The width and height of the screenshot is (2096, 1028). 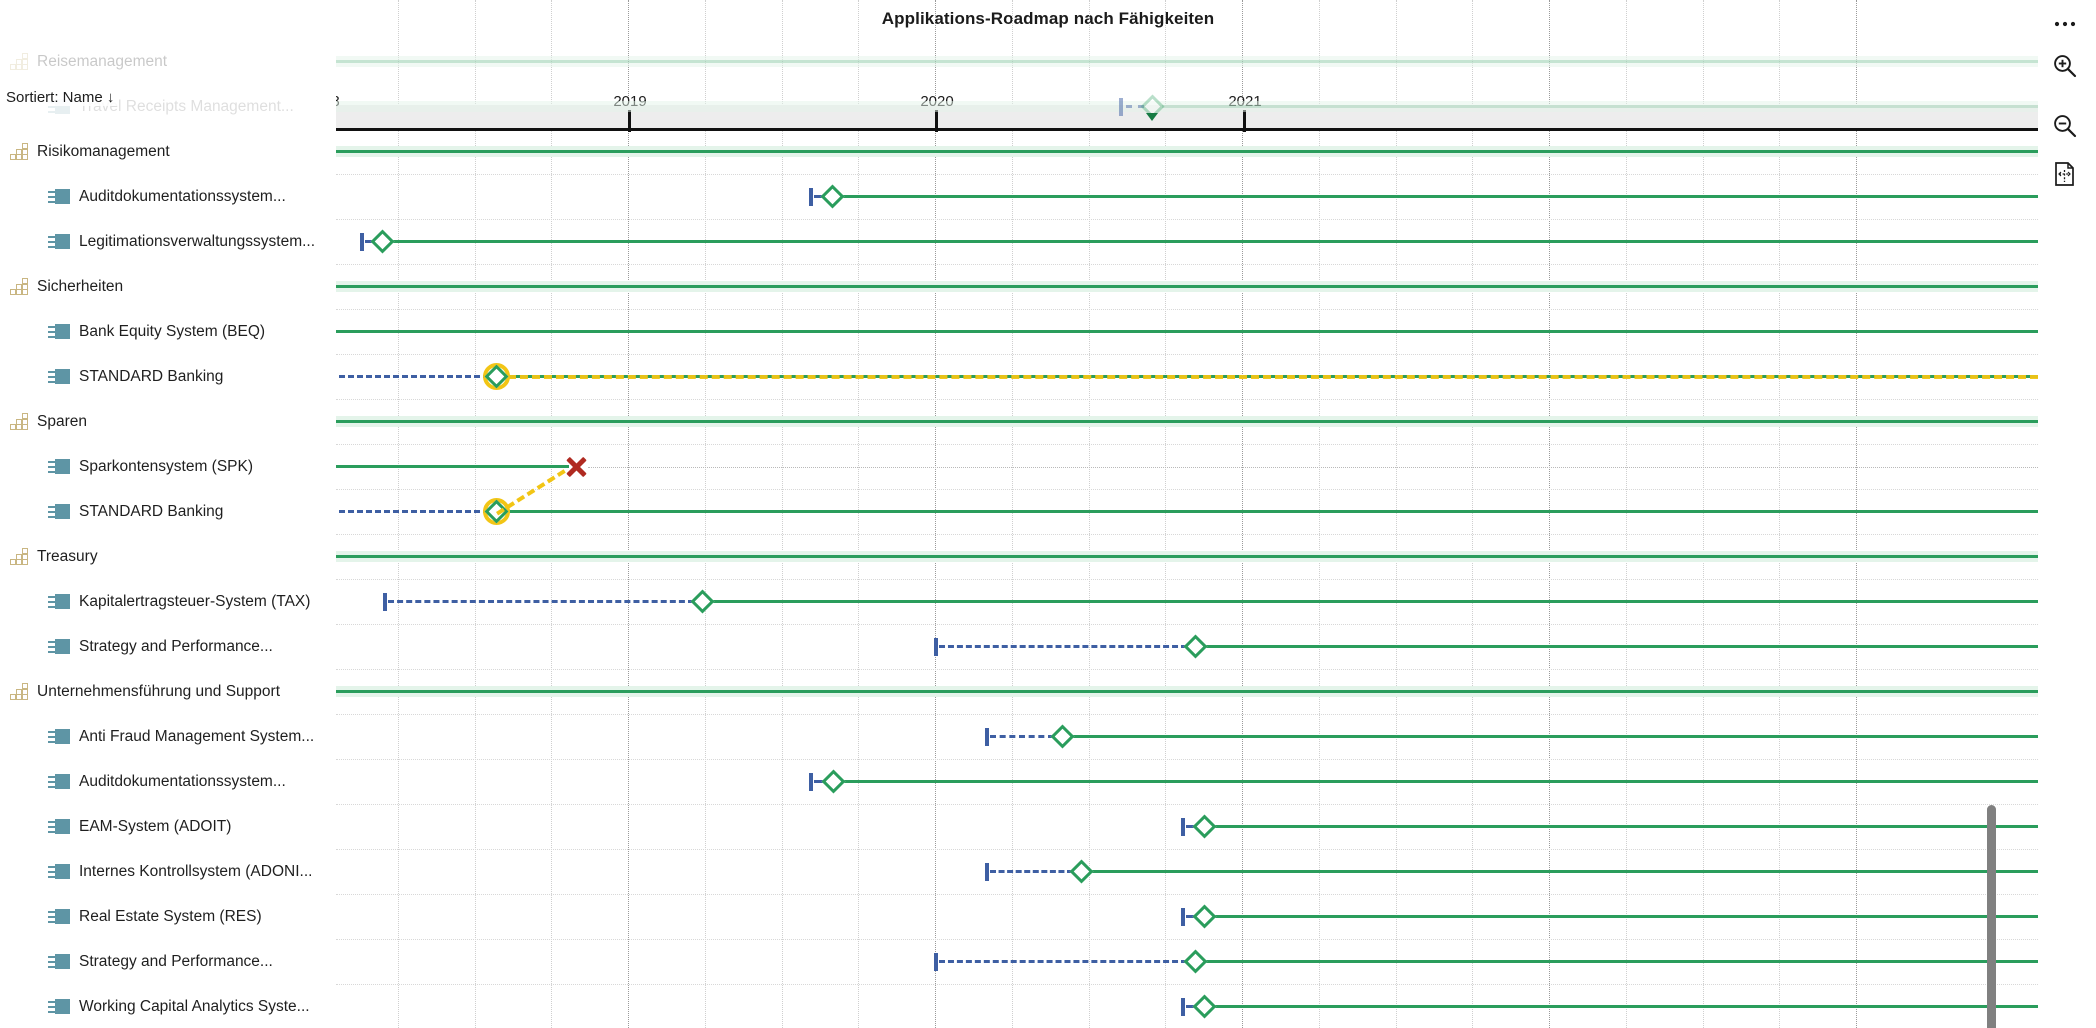 I want to click on application-row: EAM-System (ADOIT), so click(x=168, y=826).